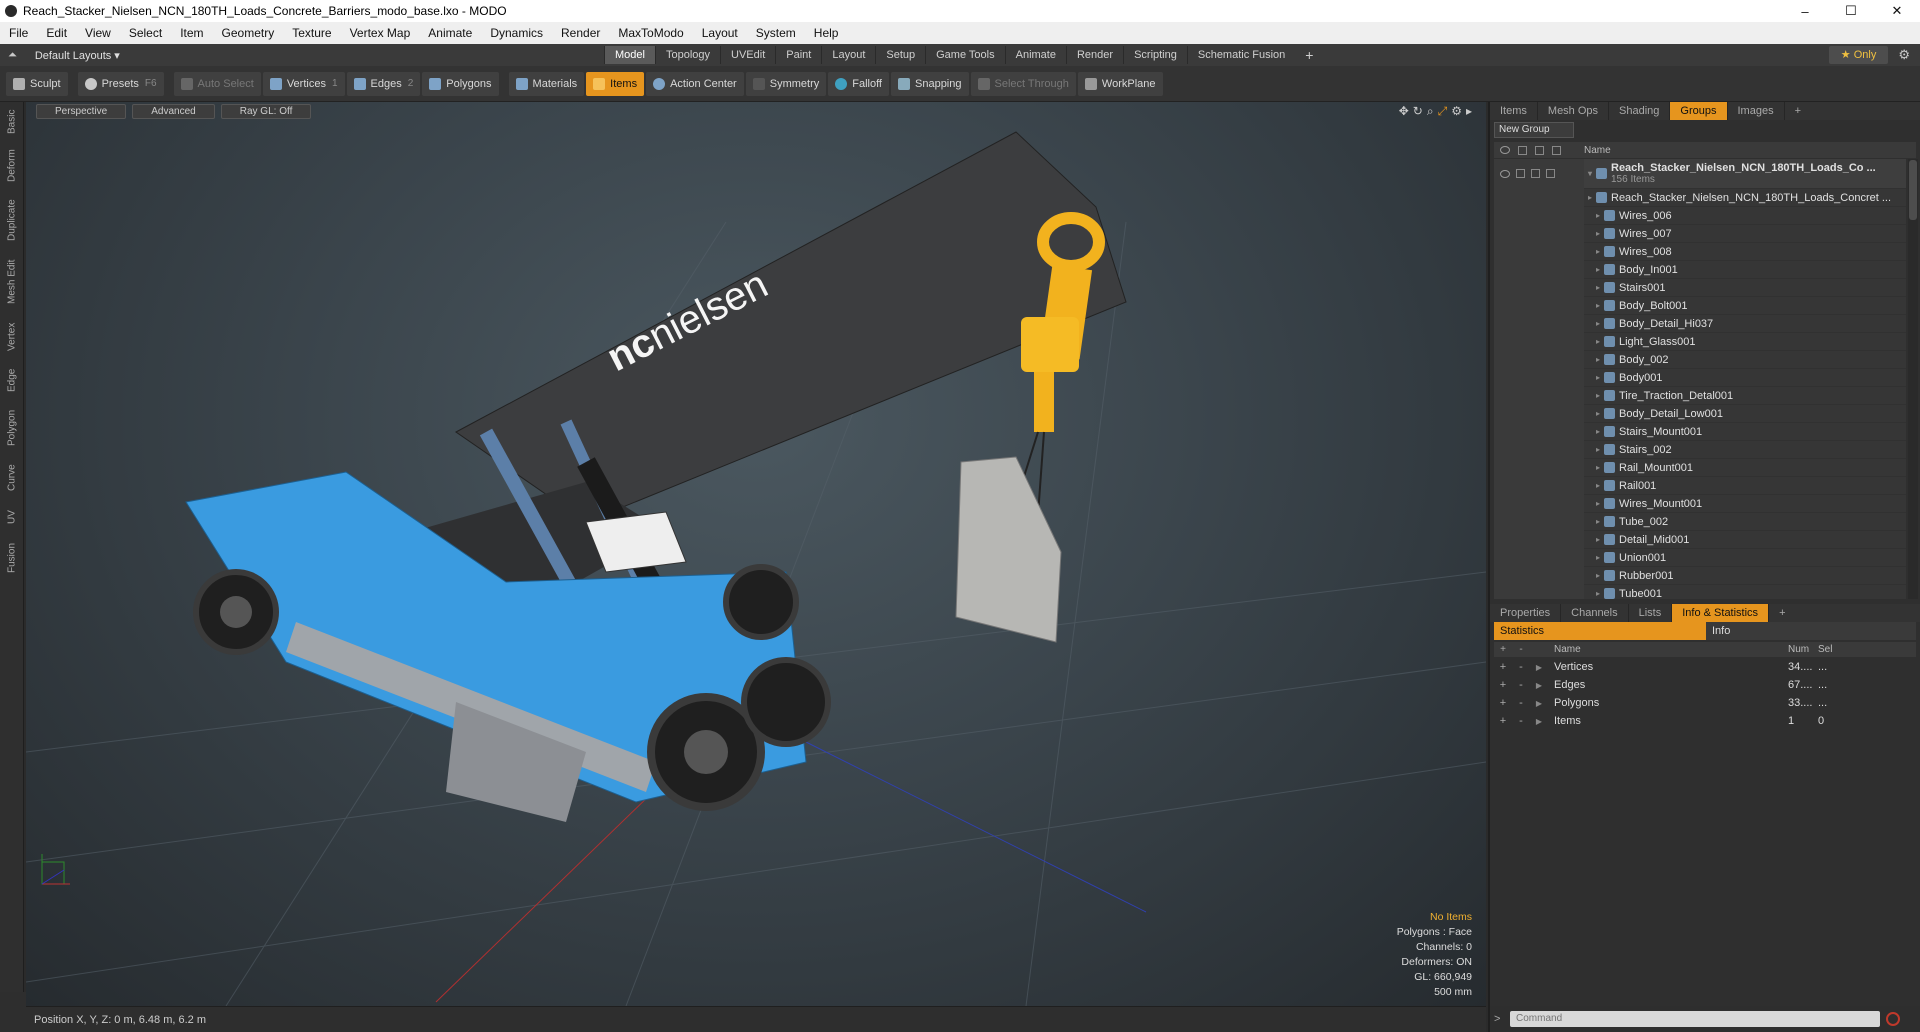 Image resolution: width=1920 pixels, height=1032 pixels. What do you see at coordinates (12, 517) in the screenshot?
I see `tab-uv: UV` at bounding box center [12, 517].